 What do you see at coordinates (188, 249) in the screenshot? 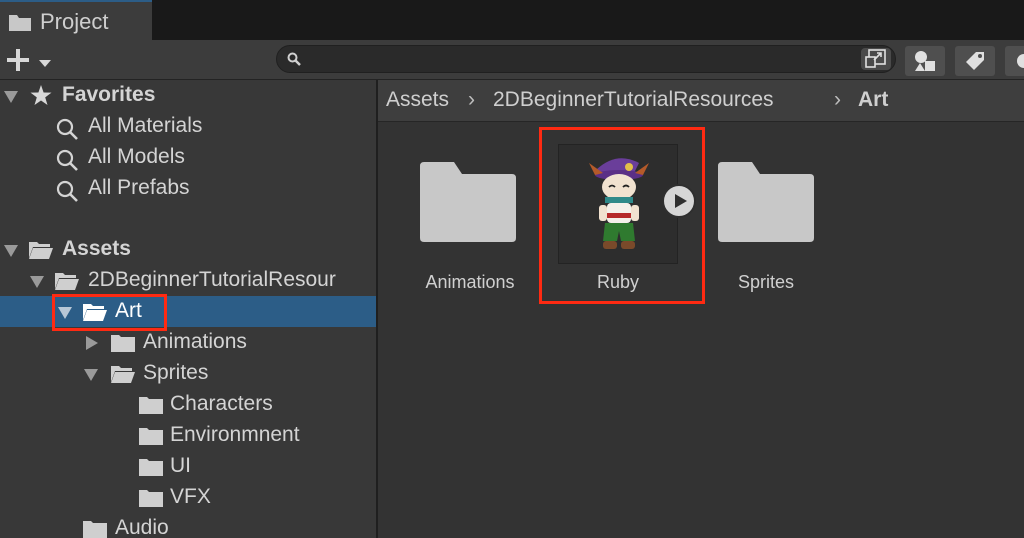
I see `tree-item-assets: Assets` at bounding box center [188, 249].